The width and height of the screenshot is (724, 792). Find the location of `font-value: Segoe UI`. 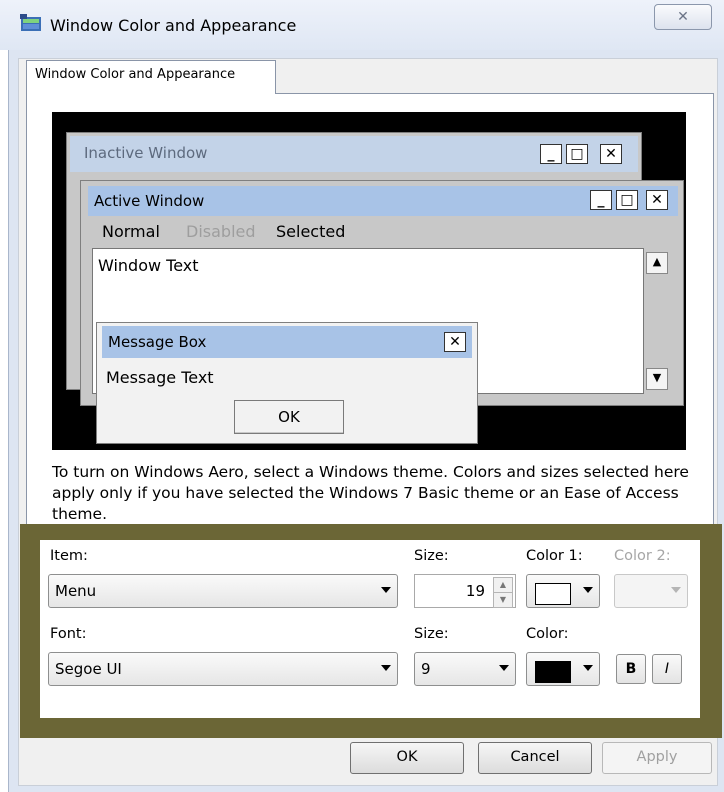

font-value: Segoe UI is located at coordinates (88, 669).